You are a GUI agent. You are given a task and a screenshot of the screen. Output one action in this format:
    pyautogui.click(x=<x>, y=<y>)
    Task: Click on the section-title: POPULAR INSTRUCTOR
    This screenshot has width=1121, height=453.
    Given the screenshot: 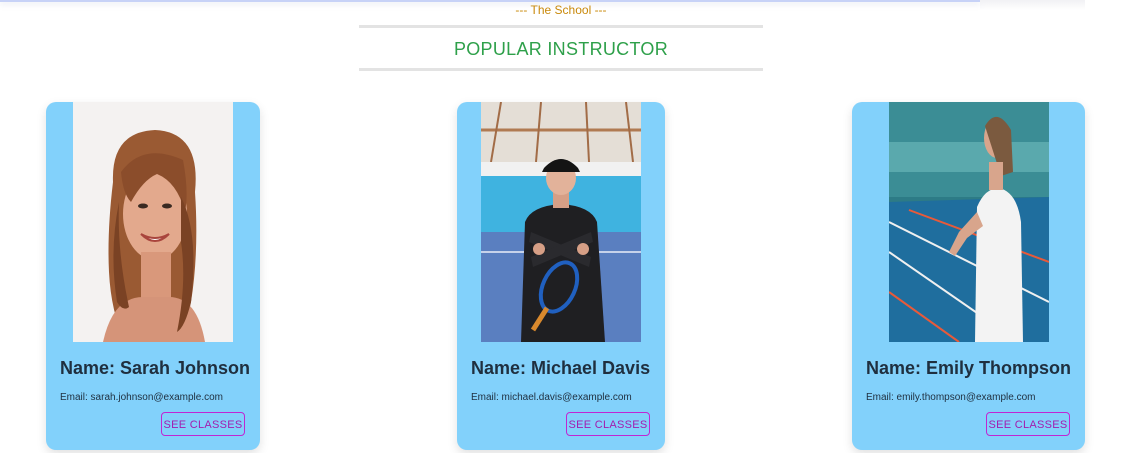 What is the action you would take?
    pyautogui.click(x=561, y=49)
    